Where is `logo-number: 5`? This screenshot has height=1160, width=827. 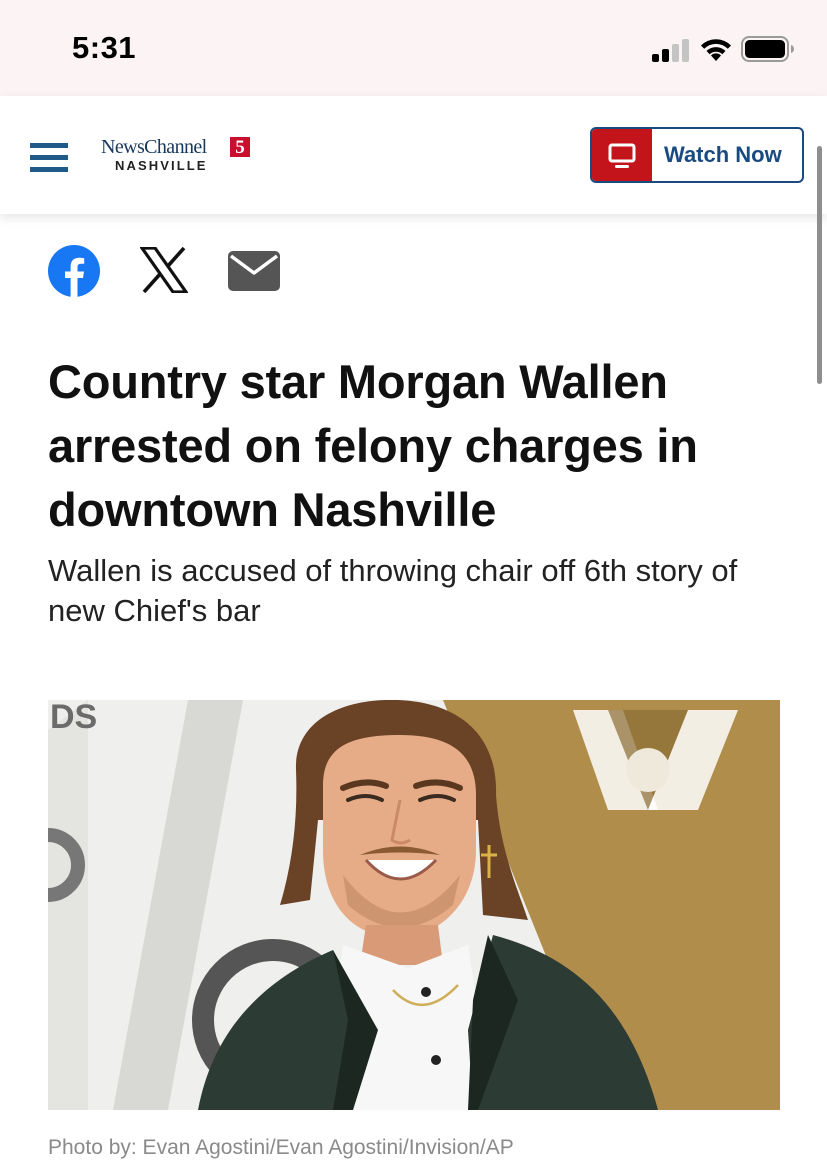 logo-number: 5 is located at coordinates (240, 147).